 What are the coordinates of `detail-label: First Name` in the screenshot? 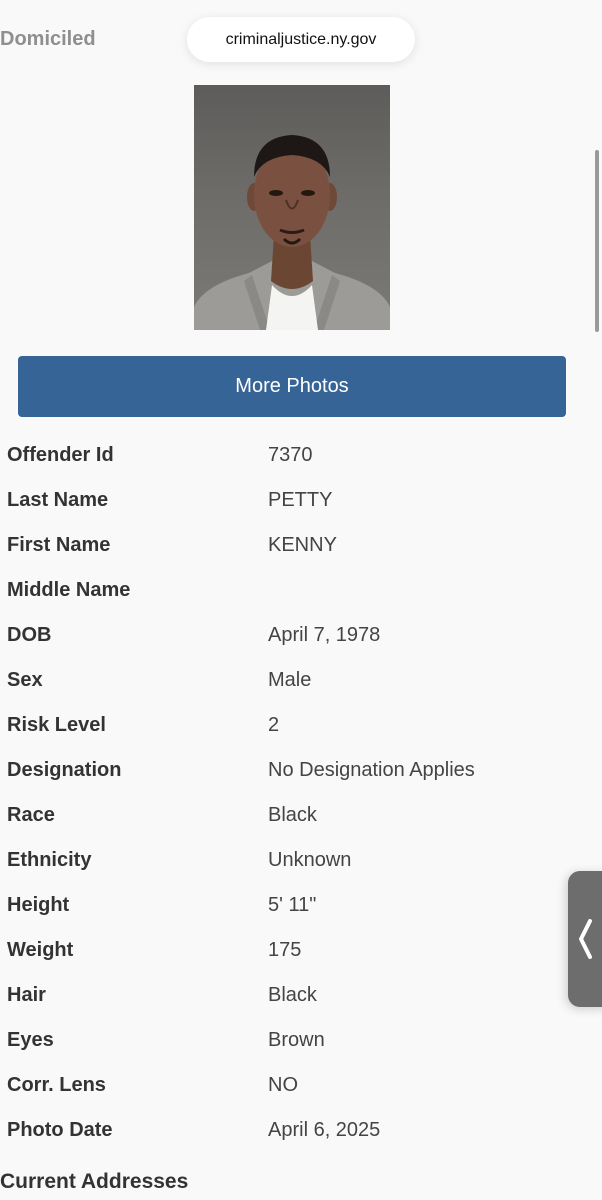 It's located at (59, 545).